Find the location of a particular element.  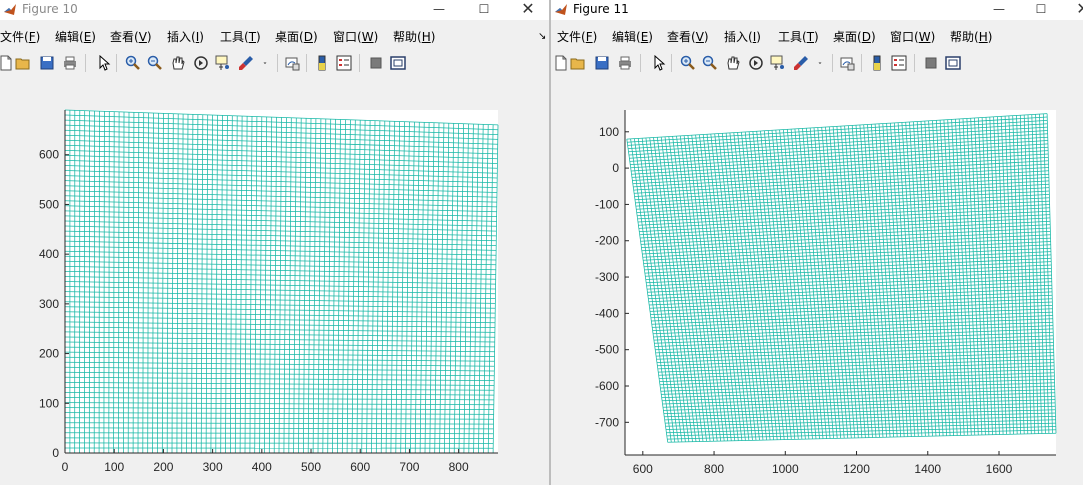

x-tick-label: 700 is located at coordinates (409, 467).